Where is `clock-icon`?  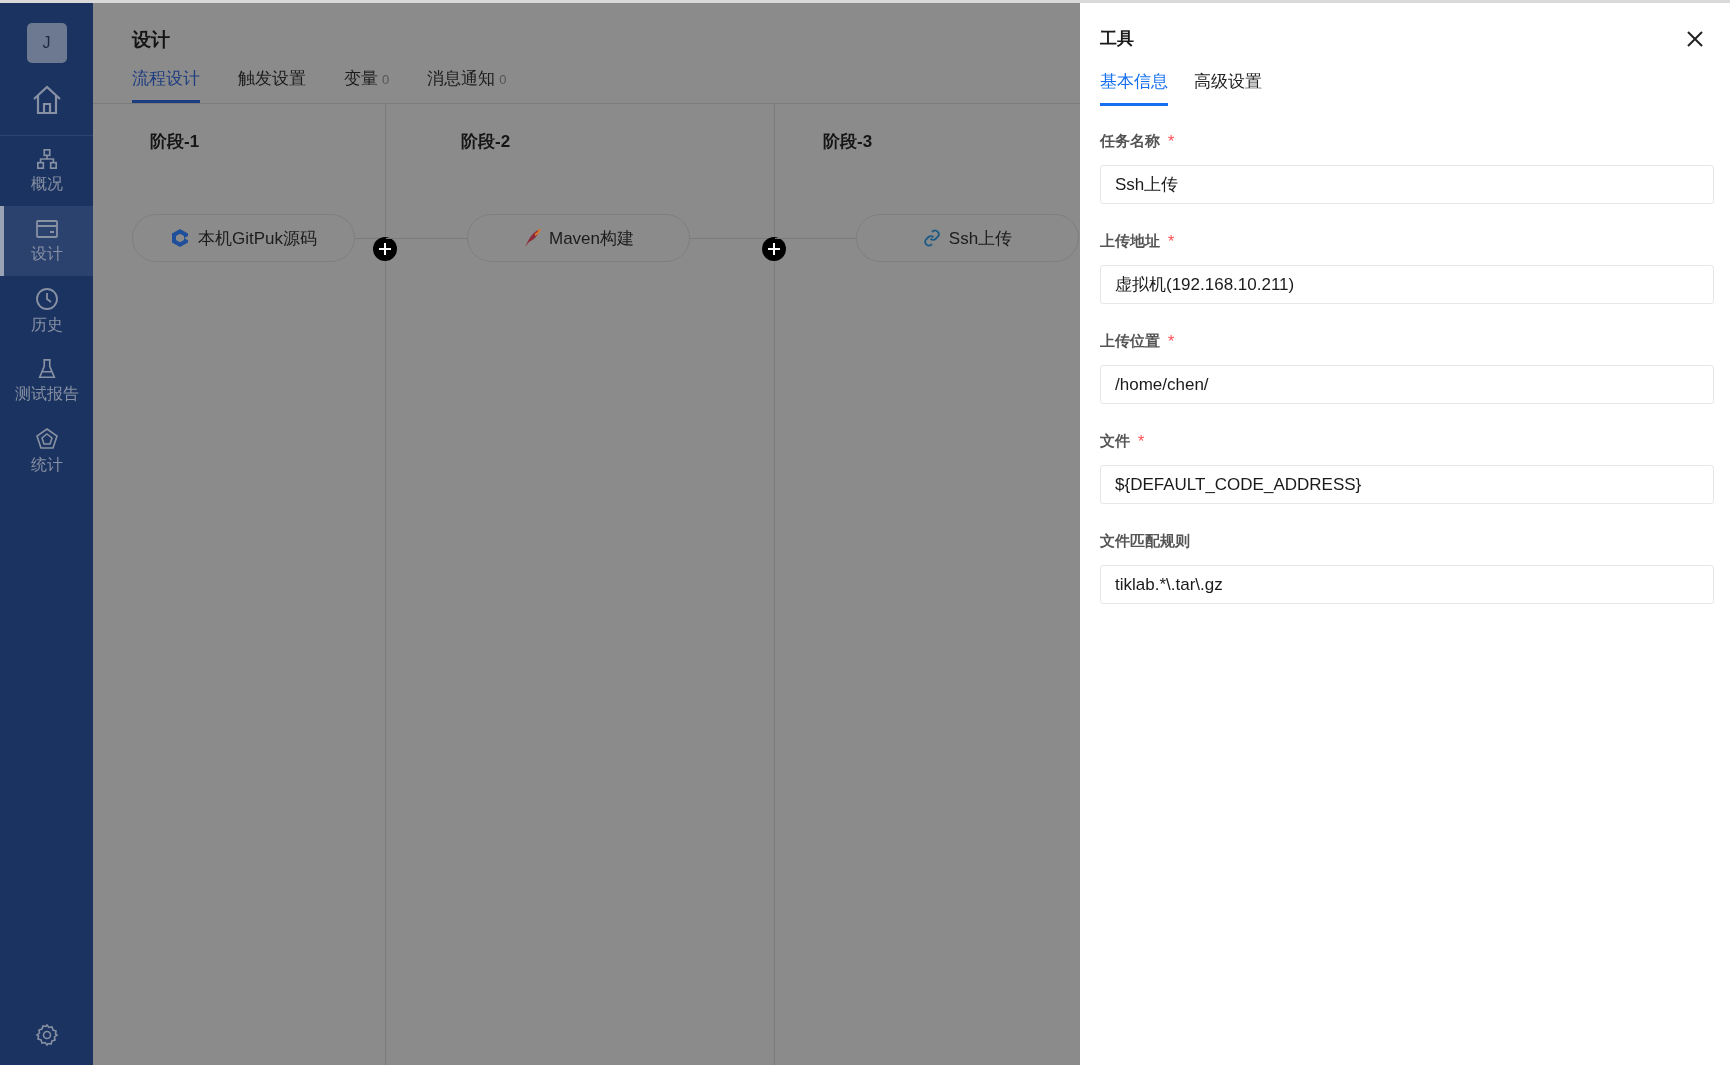 clock-icon is located at coordinates (46, 298).